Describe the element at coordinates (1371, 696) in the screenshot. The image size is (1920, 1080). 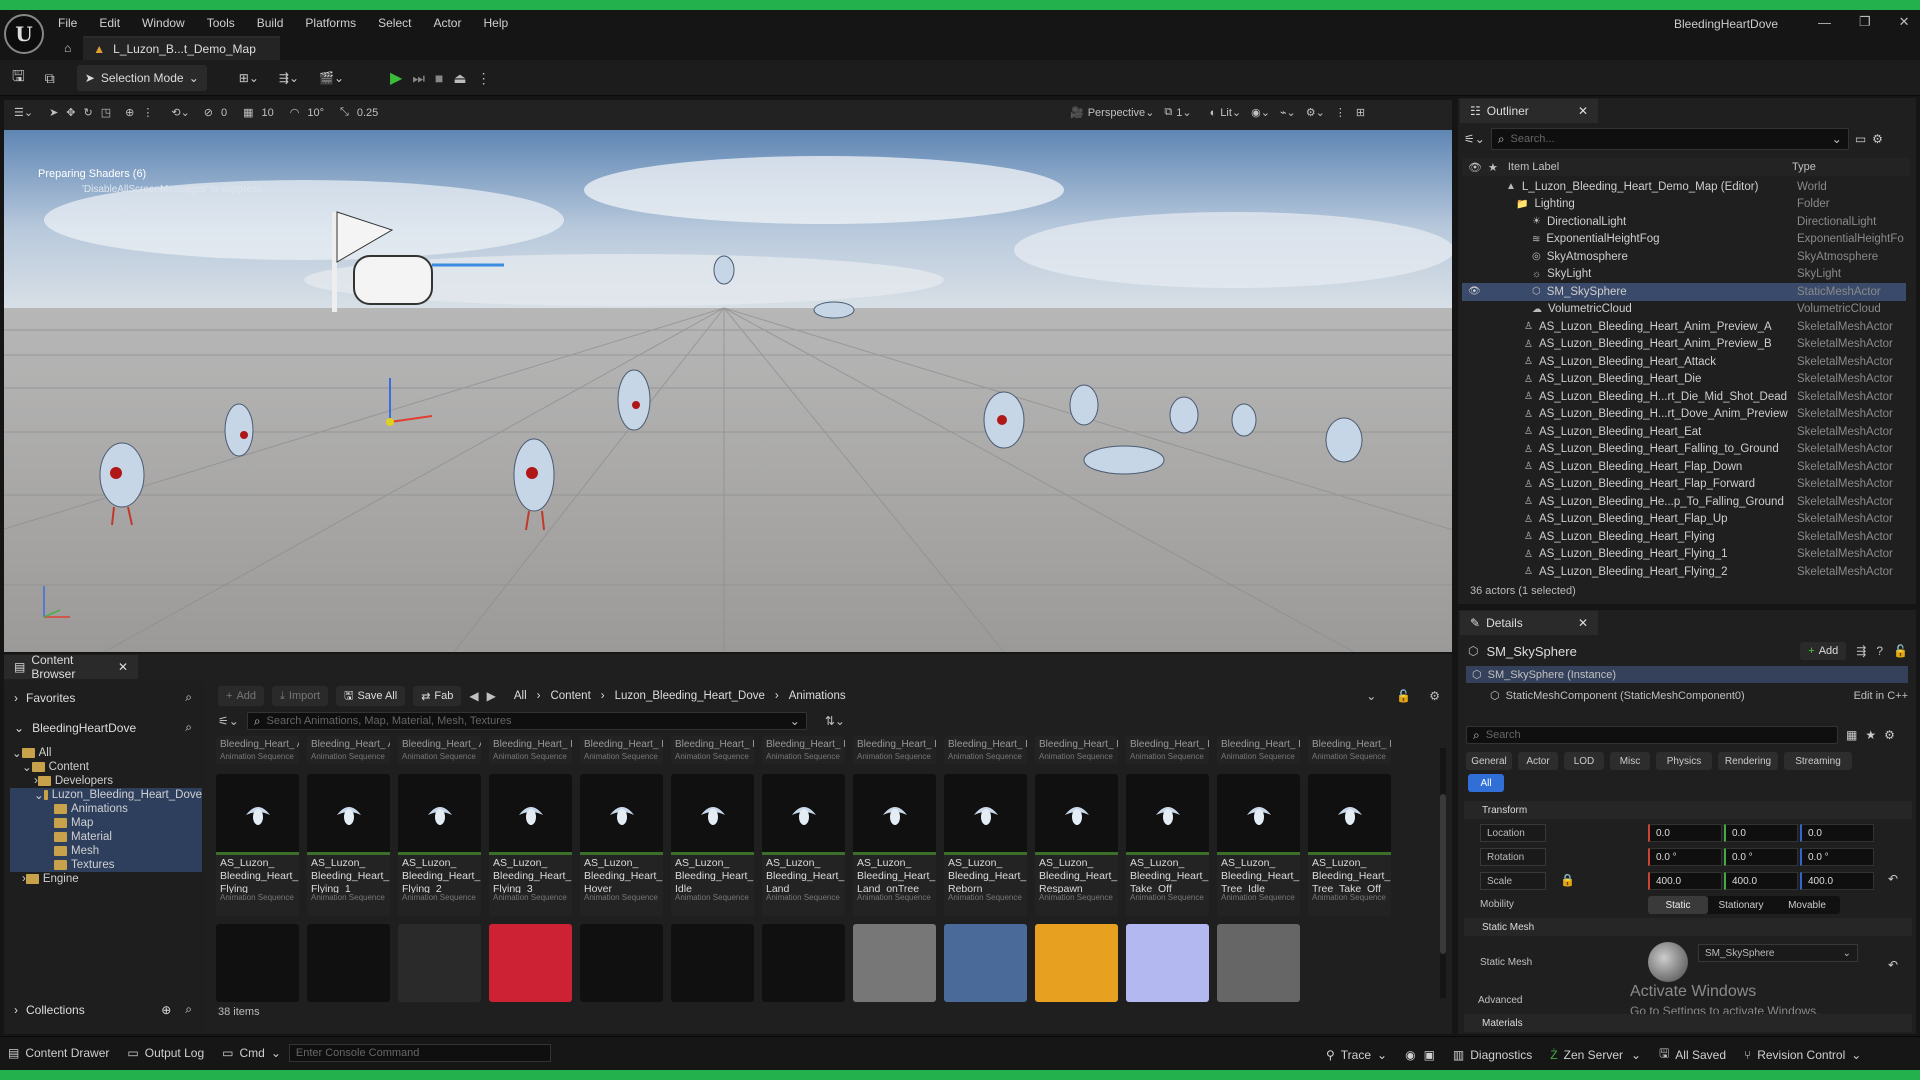
I see `path-dropdown-icon: ⌄` at that location.